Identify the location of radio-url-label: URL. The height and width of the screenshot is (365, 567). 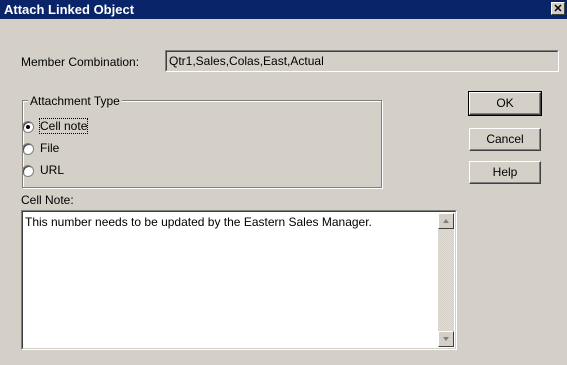
(52, 170).